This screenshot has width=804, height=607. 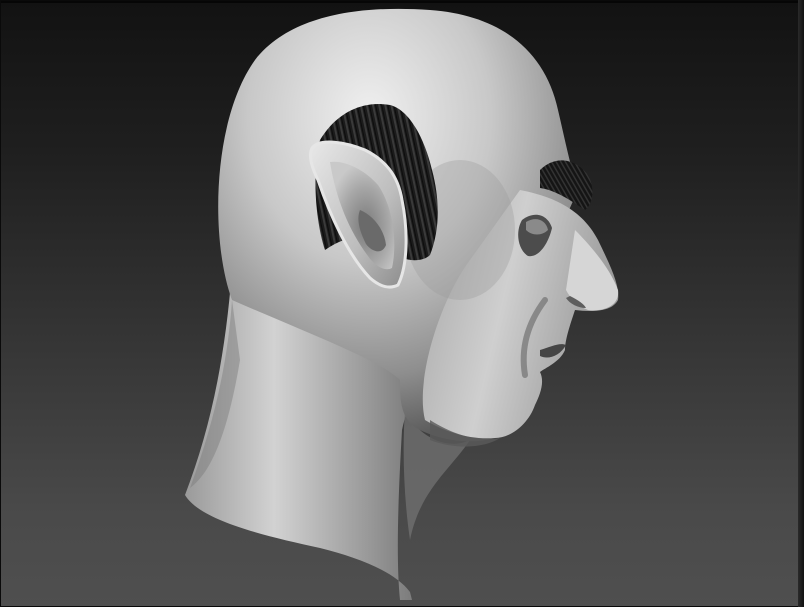 What do you see at coordinates (801, 303) in the screenshot?
I see `viewport-right-border` at bounding box center [801, 303].